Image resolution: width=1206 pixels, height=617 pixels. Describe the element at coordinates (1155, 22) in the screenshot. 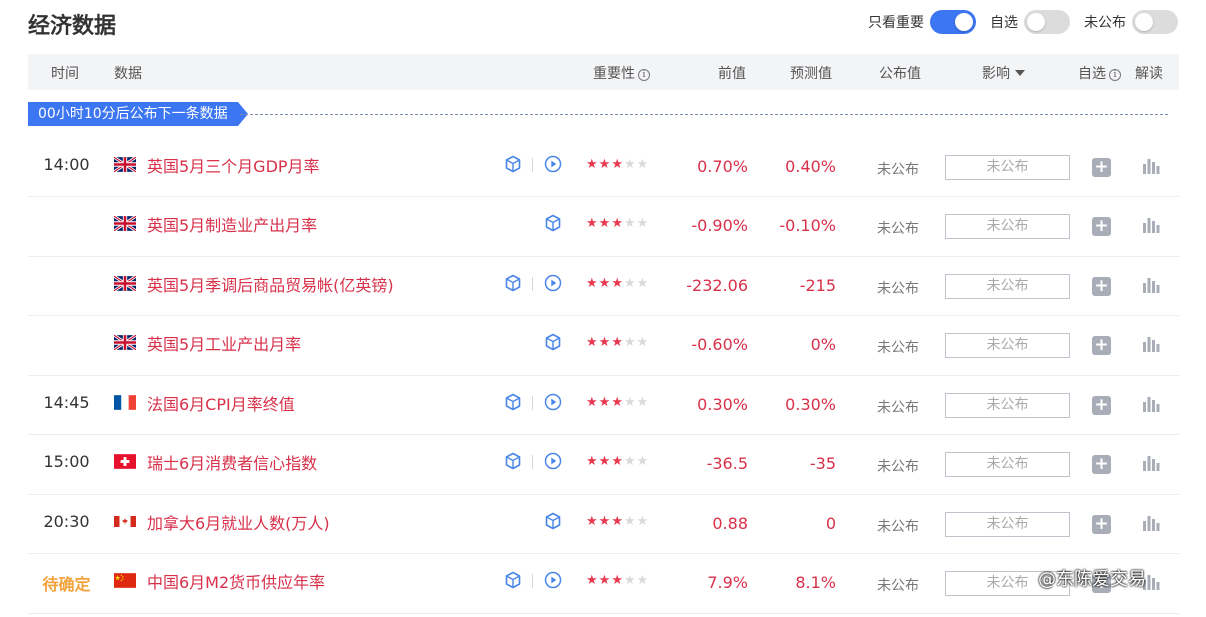

I see `unreleased-switch` at that location.